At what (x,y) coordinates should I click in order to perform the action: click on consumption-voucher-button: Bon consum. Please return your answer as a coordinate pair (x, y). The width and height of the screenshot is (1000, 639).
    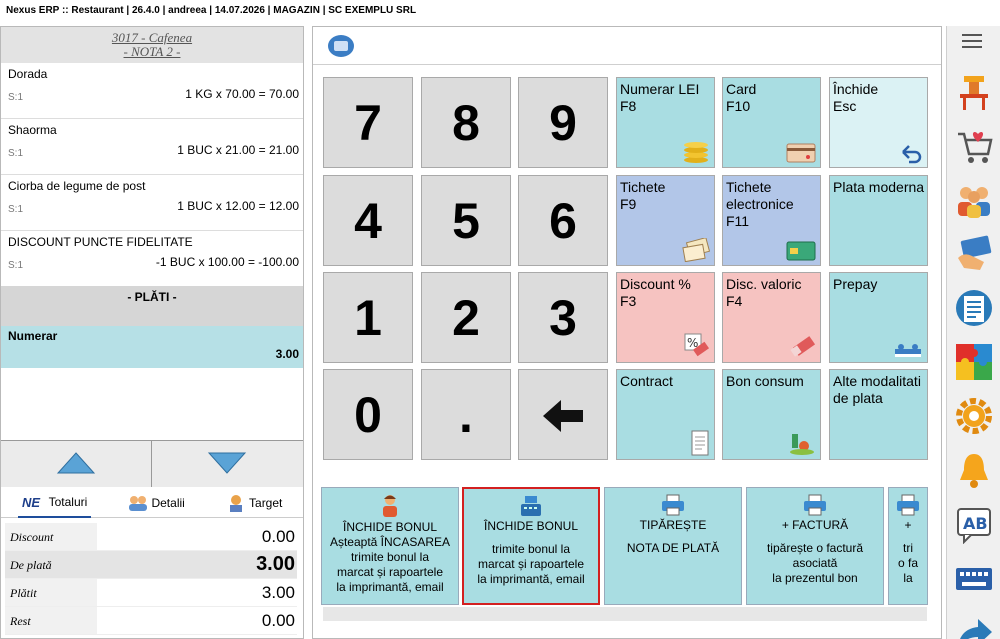
    Looking at the image, I should click on (771, 414).